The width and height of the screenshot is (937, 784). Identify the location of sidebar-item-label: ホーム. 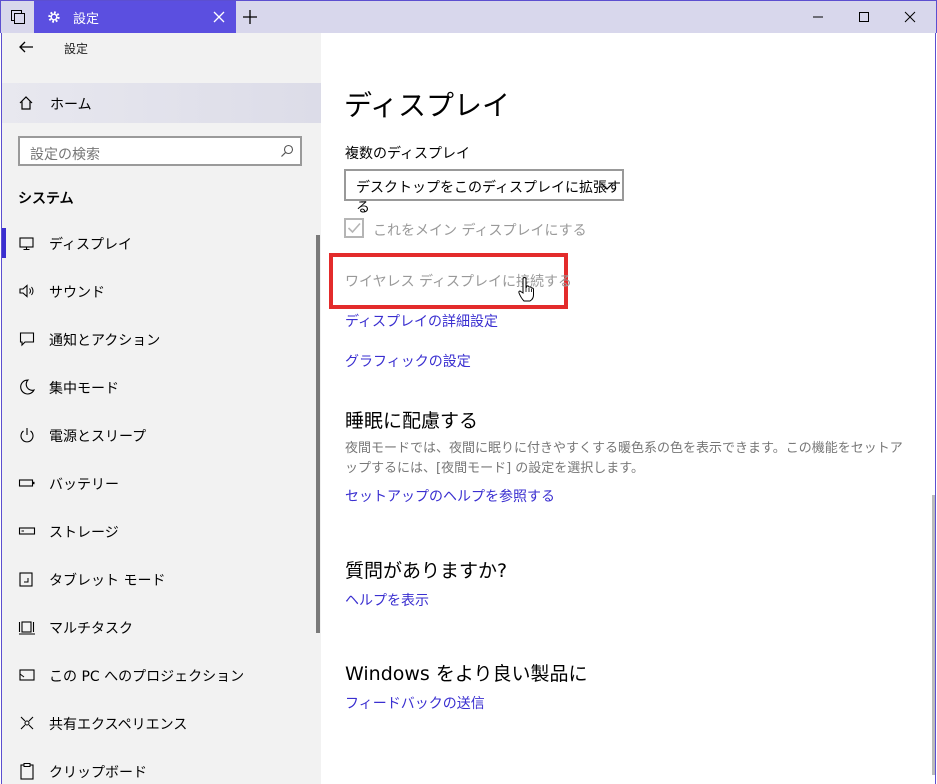
(71, 105).